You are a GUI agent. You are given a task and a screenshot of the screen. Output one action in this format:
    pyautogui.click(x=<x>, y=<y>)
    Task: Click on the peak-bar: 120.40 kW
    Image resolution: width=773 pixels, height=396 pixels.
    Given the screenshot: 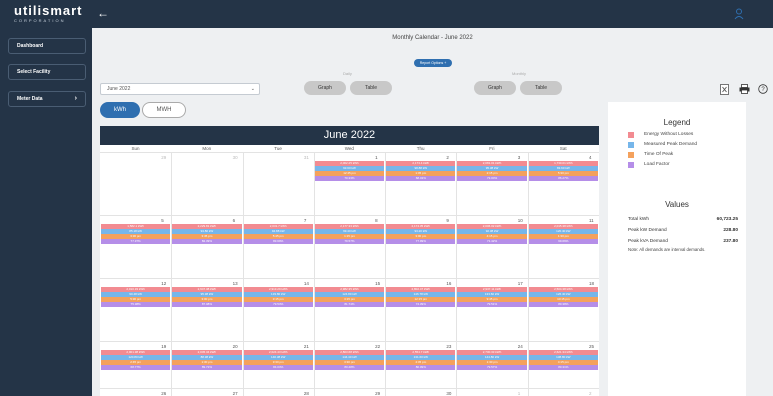 What is the action you would take?
    pyautogui.click(x=563, y=231)
    